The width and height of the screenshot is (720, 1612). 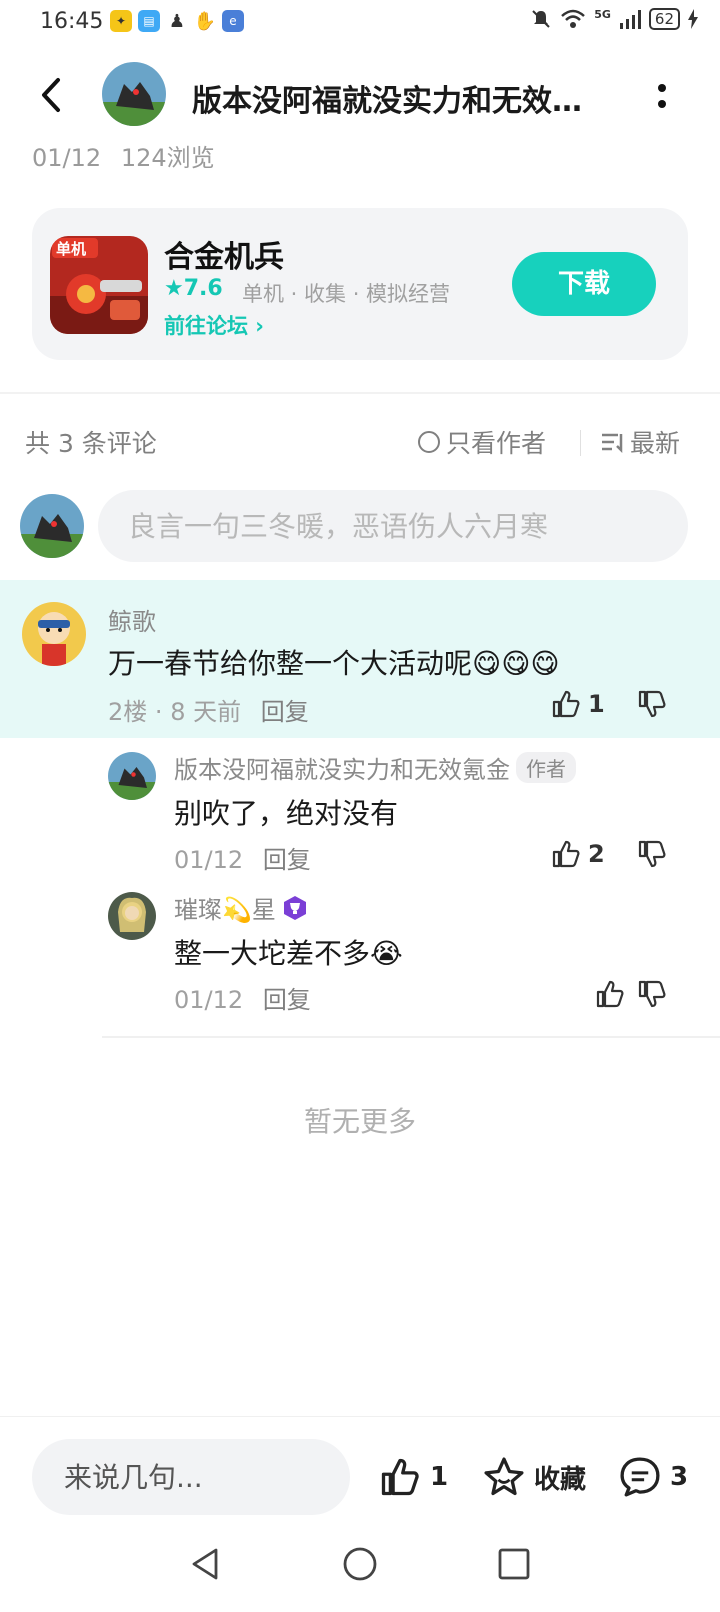 I want to click on author-avatar, so click(x=134, y=94).